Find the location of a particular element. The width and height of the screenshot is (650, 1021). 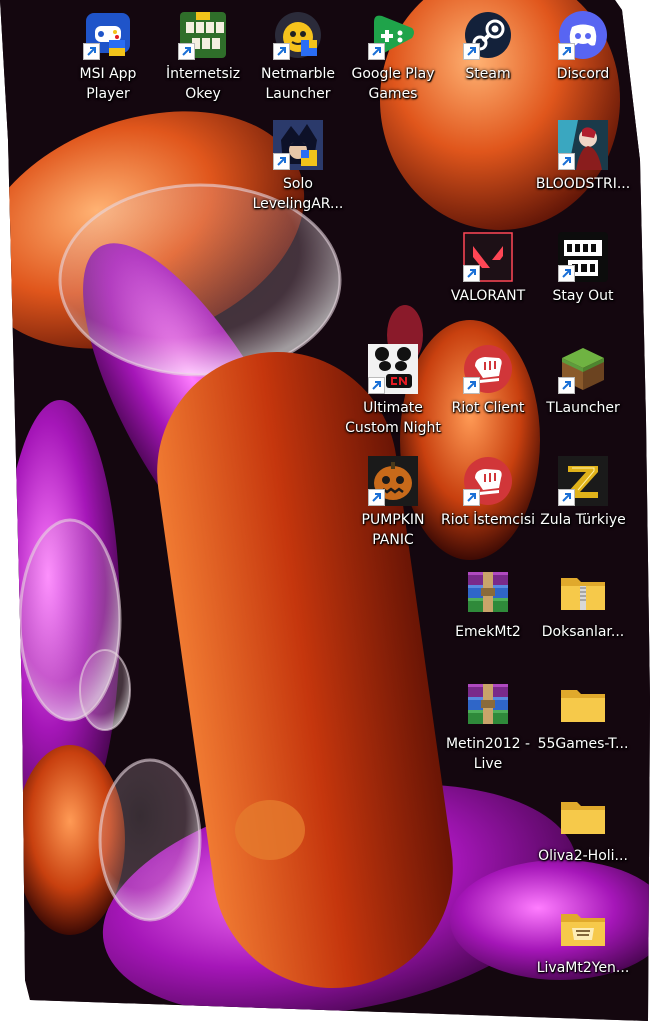

desktop-icon-google-play-games: Google Play Games is located at coordinates (393, 64).